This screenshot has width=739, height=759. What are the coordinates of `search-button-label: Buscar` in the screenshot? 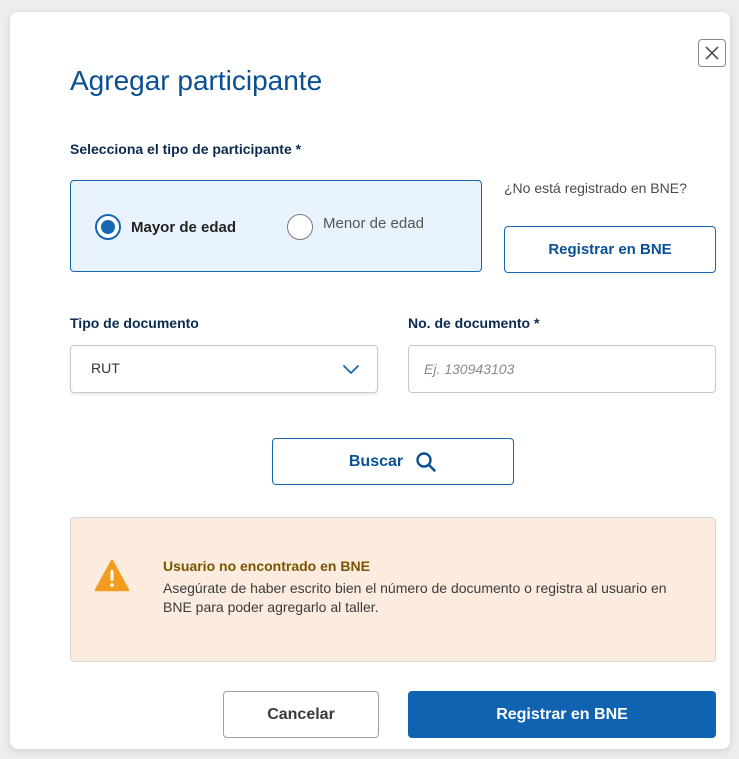 It's located at (376, 461).